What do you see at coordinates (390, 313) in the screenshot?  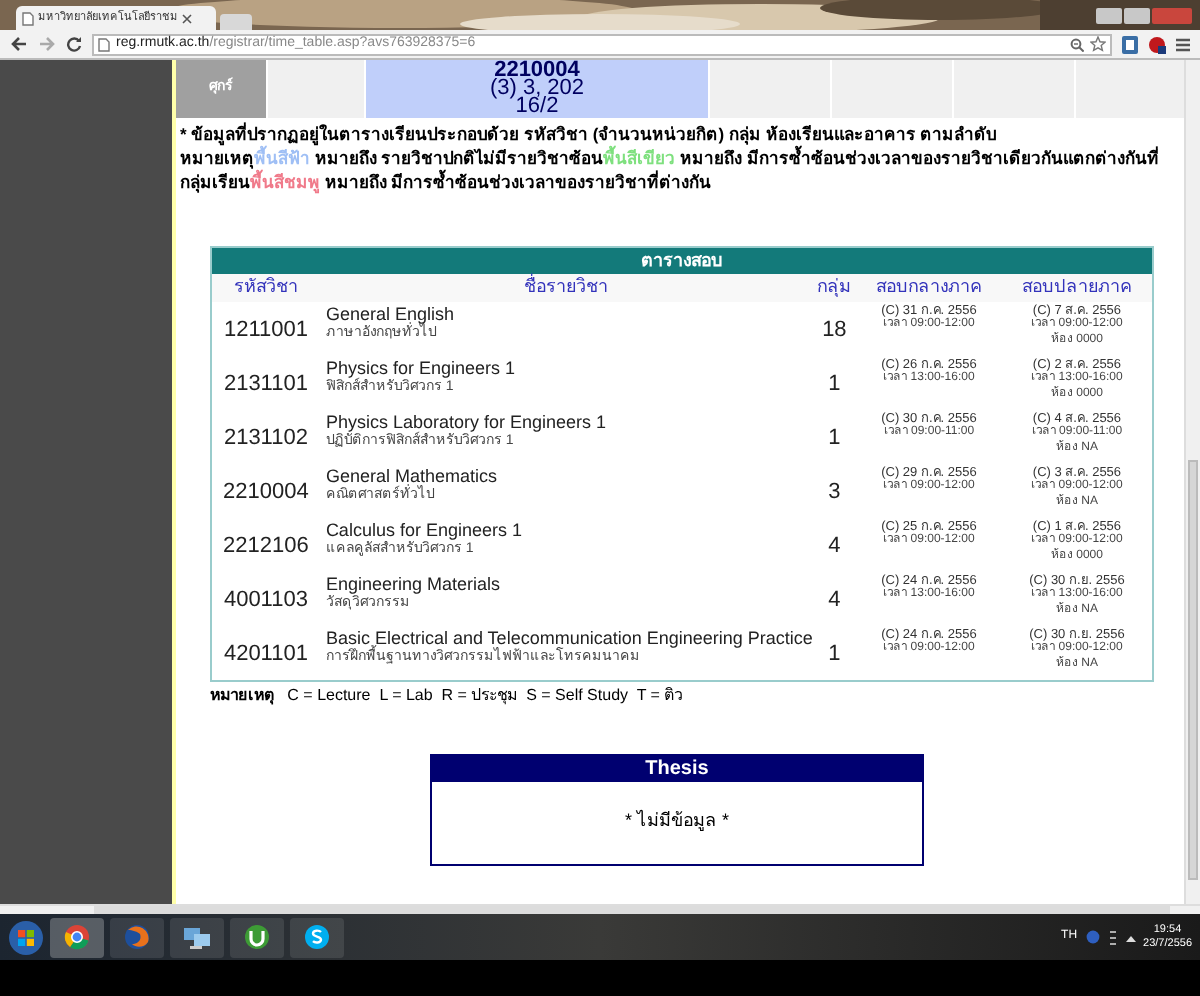 I see `course-name: General English` at bounding box center [390, 313].